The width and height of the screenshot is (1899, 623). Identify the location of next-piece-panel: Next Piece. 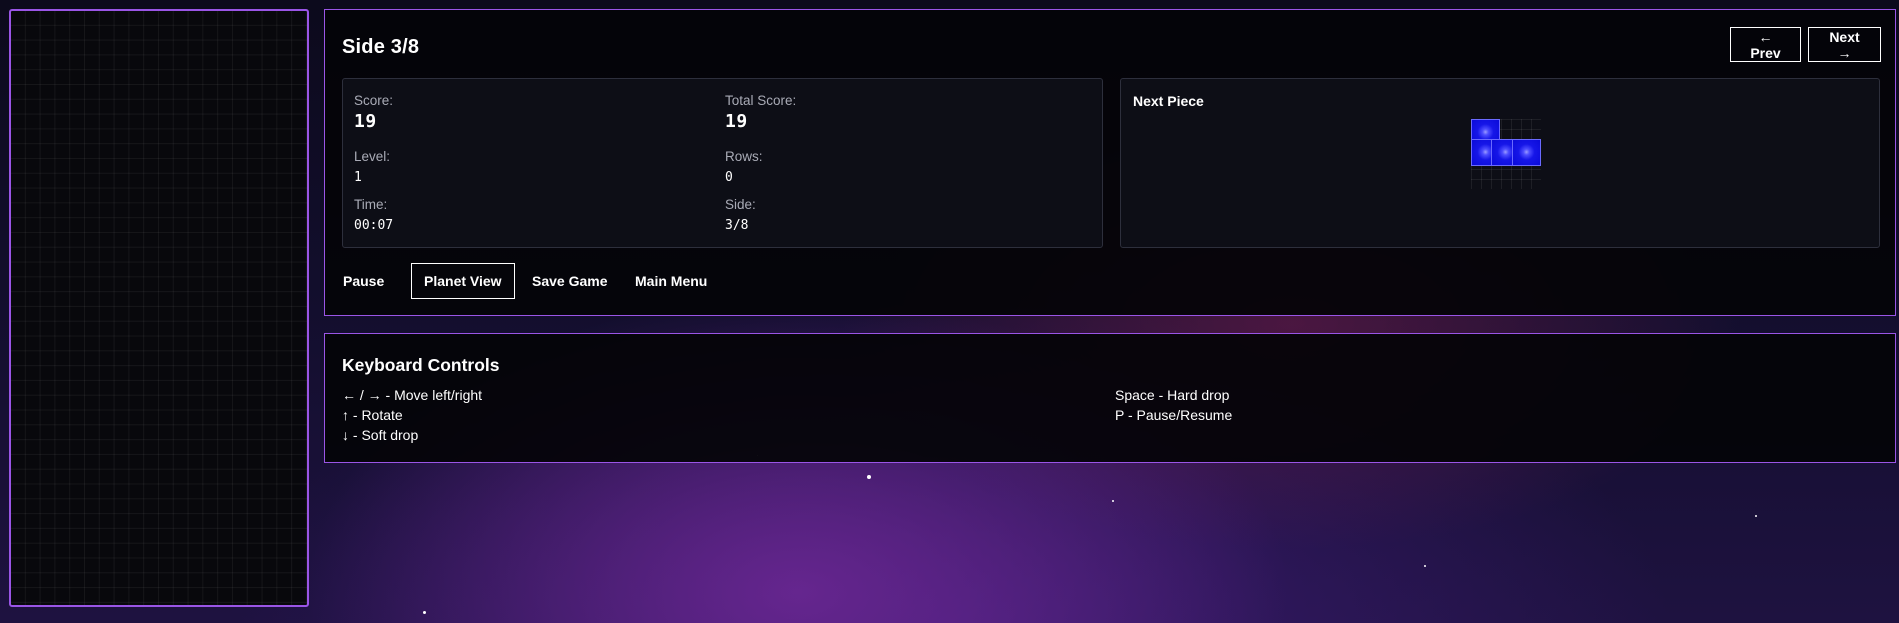
(1500, 163).